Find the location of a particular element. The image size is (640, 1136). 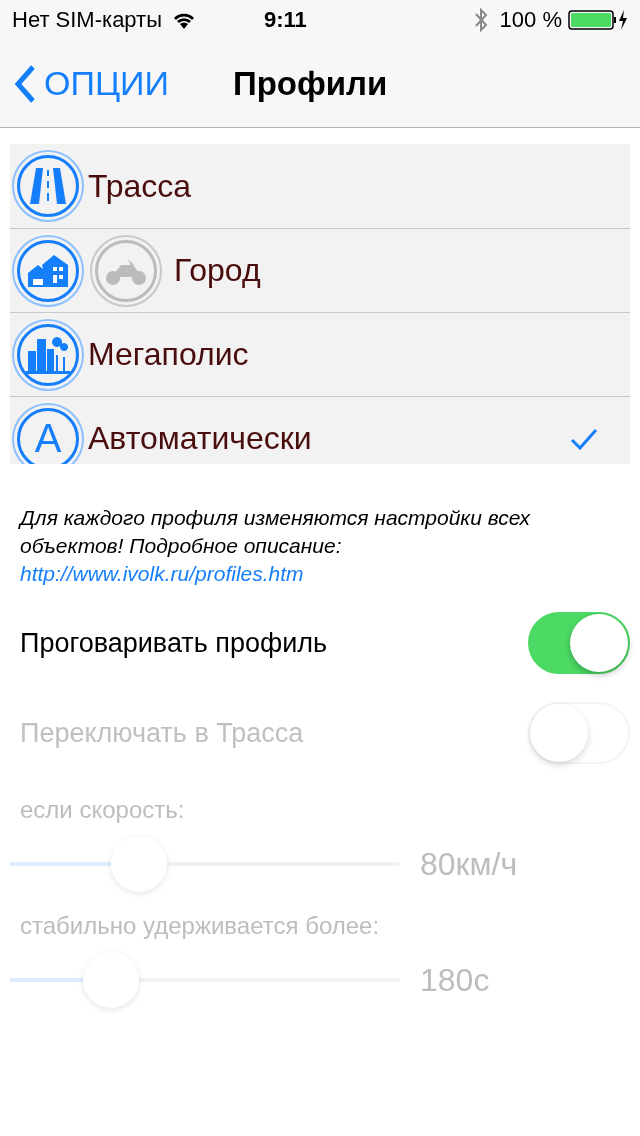

description-text: Для каждого профиля изменяются настройки всех объектов! Подробное описание: http://www.ivolk.ru/profiles.htm is located at coordinates (276, 546).